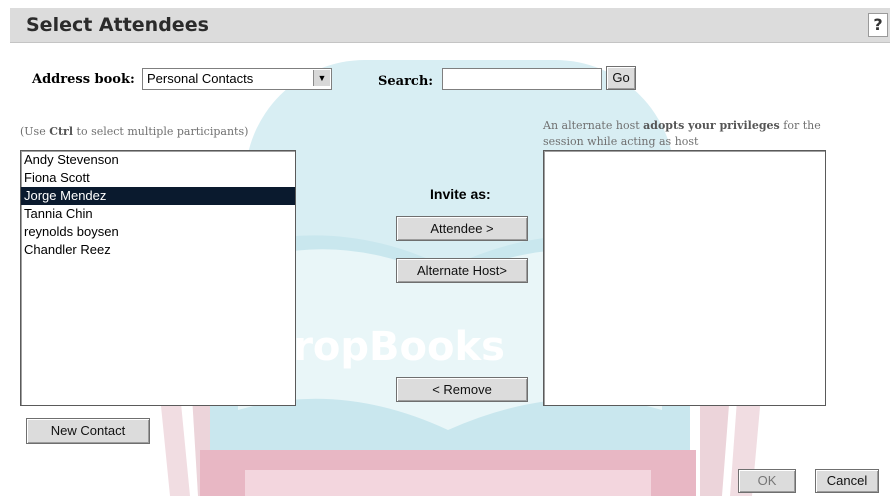  Describe the element at coordinates (158, 214) in the screenshot. I see `list-item: Tannia Chin` at that location.